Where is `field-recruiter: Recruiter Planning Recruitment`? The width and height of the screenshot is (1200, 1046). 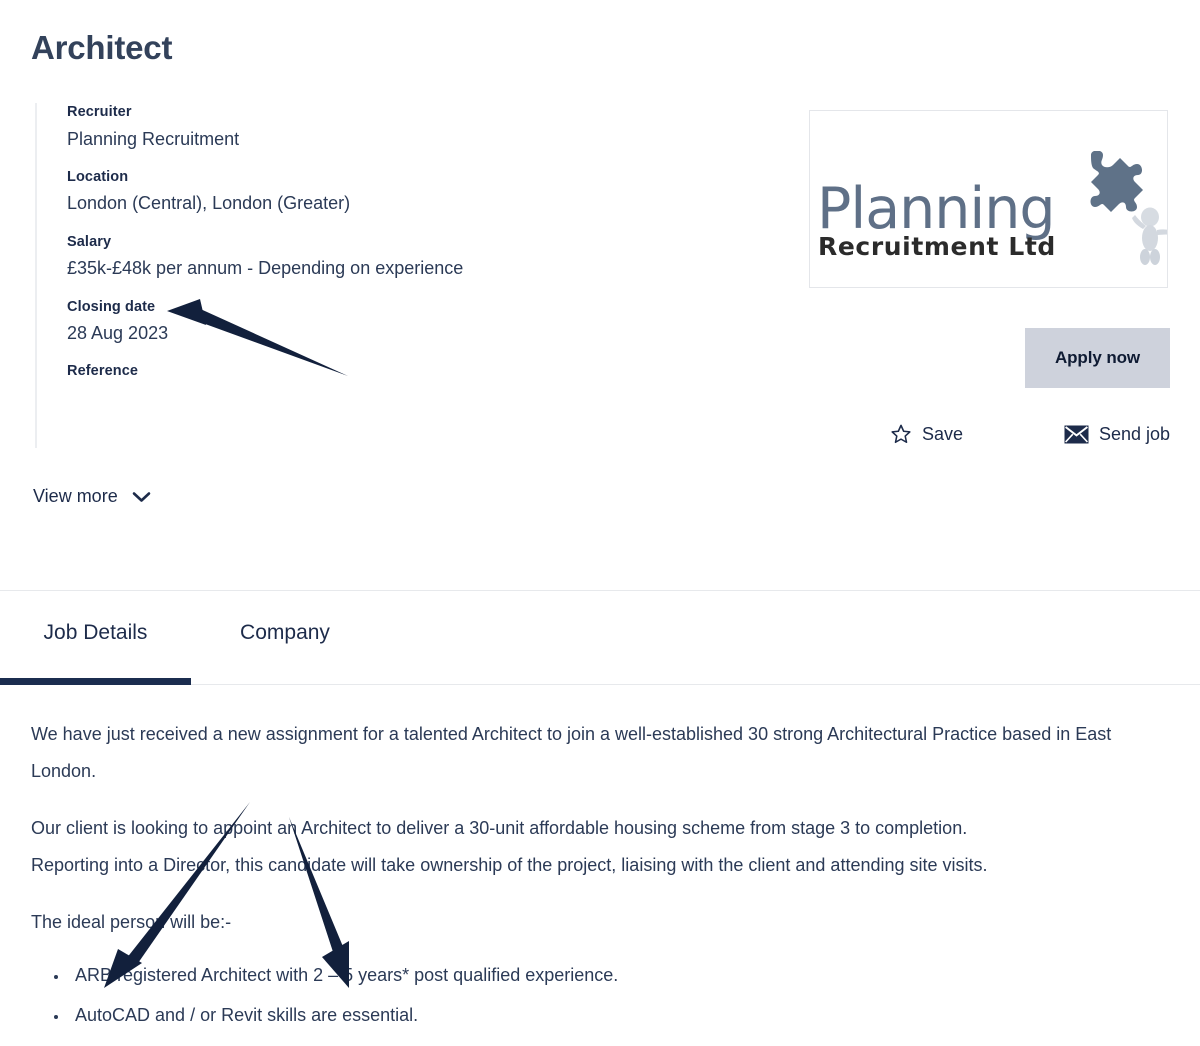
field-recruiter: Recruiter Planning Recruitment is located at coordinates (421, 127).